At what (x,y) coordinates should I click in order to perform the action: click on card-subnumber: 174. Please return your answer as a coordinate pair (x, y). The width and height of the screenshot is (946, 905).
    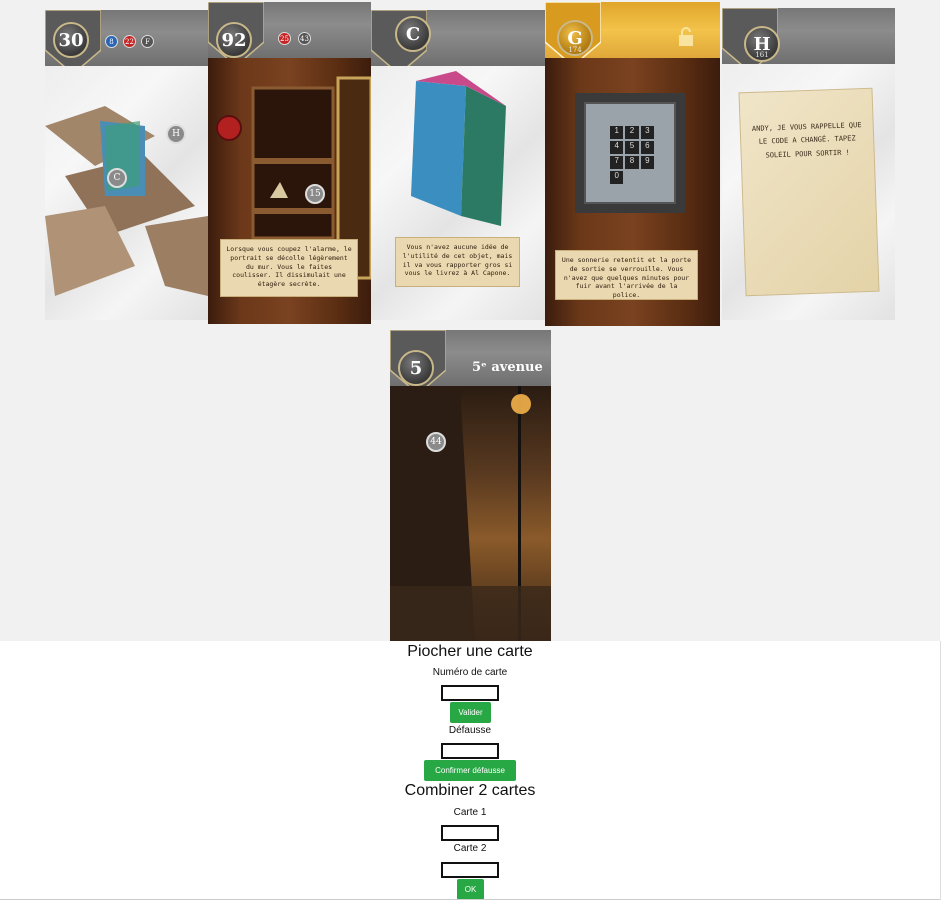
    Looking at the image, I should click on (575, 50).